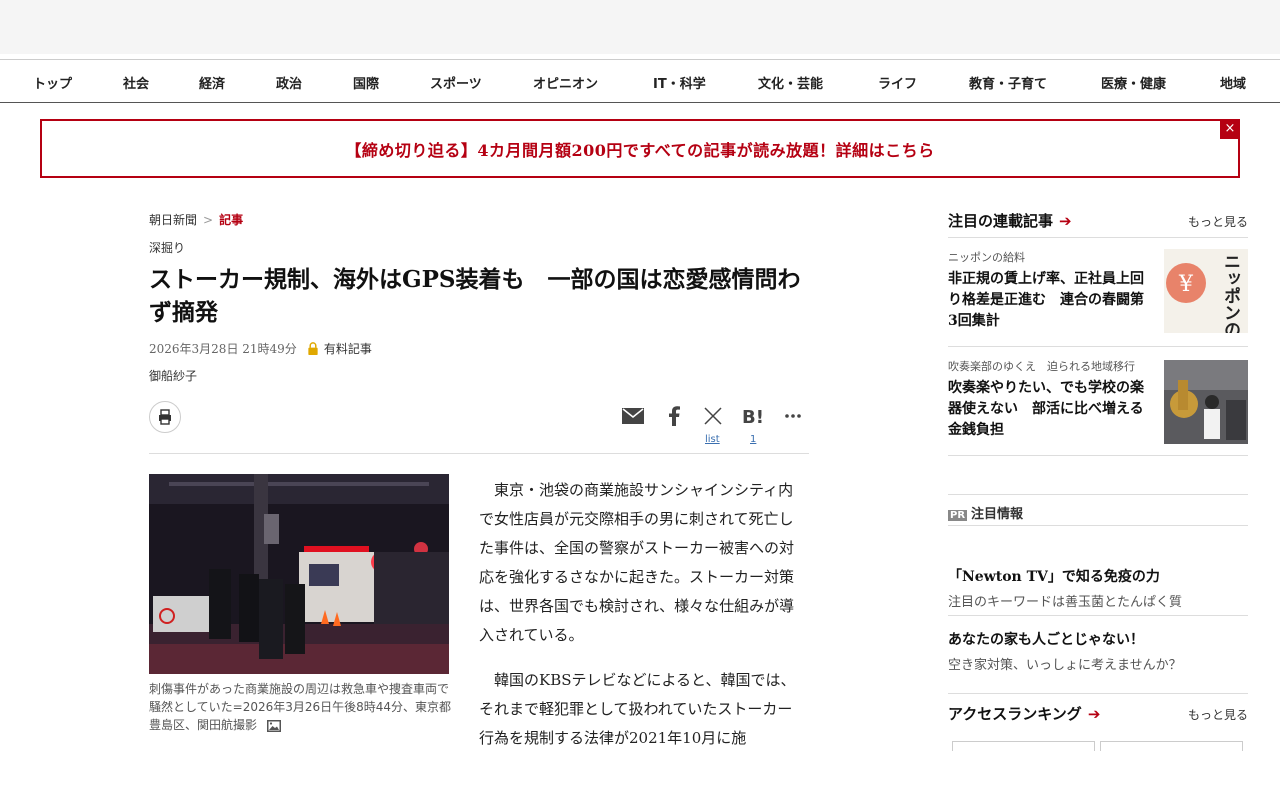  Describe the element at coordinates (790, 82) in the screenshot. I see `nav-item-culture: 文化・芸能` at that location.